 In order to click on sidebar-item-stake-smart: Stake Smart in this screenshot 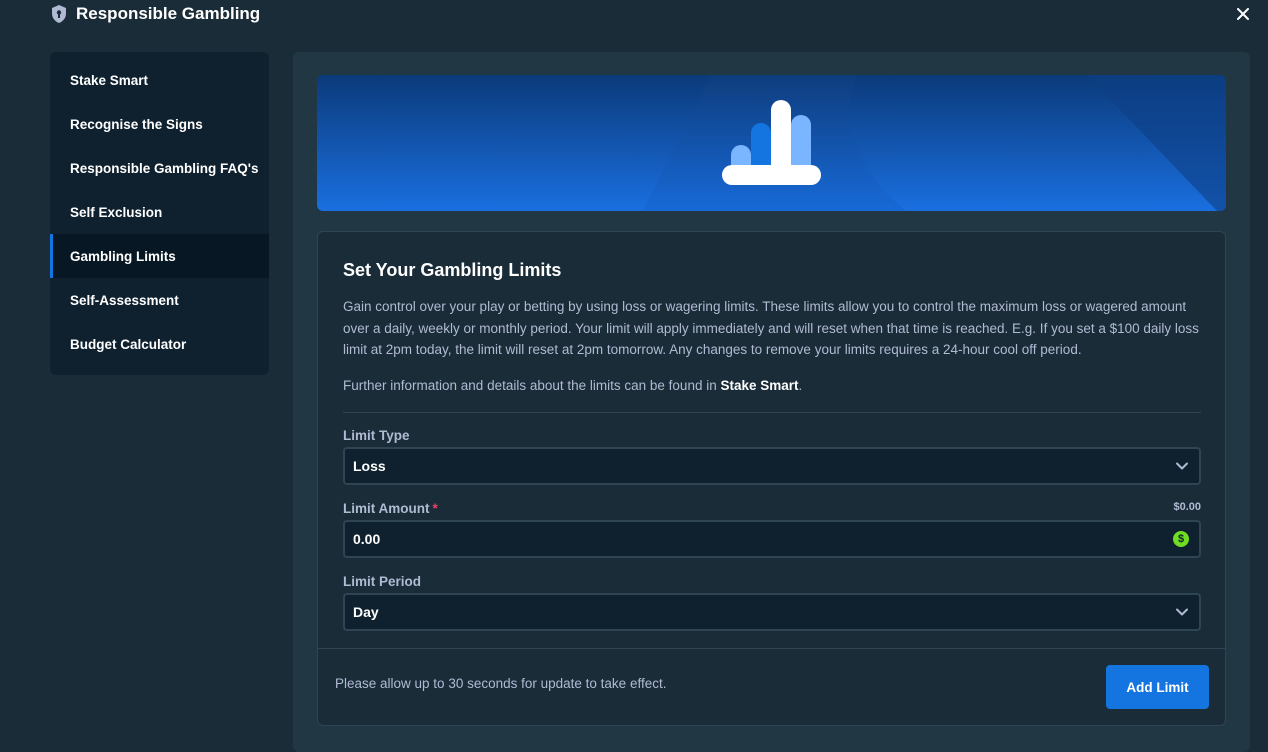, I will do `click(159, 80)`.